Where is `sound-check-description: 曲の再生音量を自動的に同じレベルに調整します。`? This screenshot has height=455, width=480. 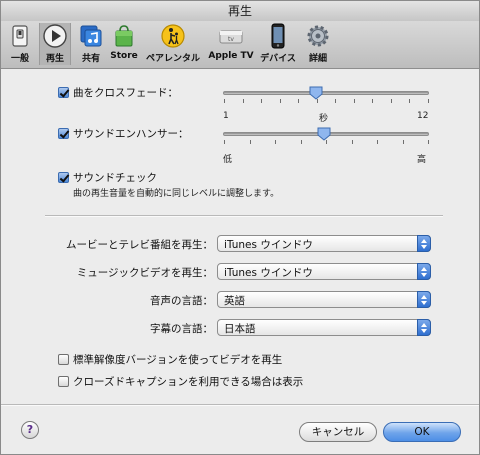
sound-check-description: 曲の再生音量を自動的に同じレベルに調整します。 is located at coordinates (176, 194).